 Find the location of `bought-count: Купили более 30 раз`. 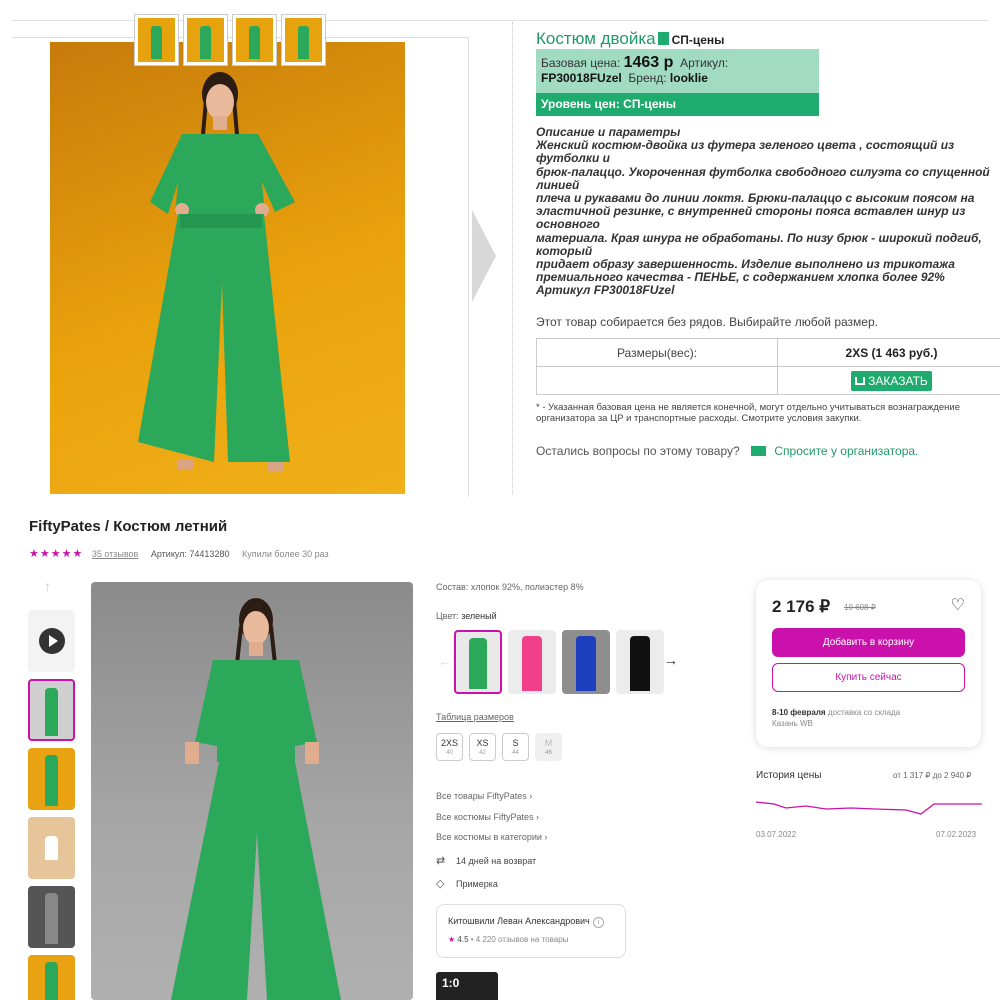

bought-count: Купили более 30 раз is located at coordinates (285, 554).